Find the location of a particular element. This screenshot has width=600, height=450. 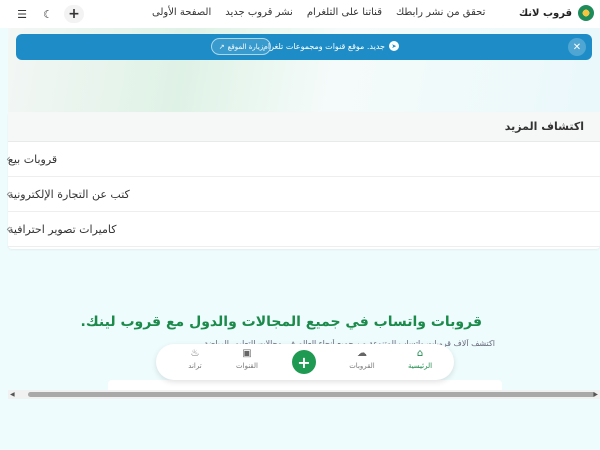

chat-icon: ☁ is located at coordinates (362, 353).